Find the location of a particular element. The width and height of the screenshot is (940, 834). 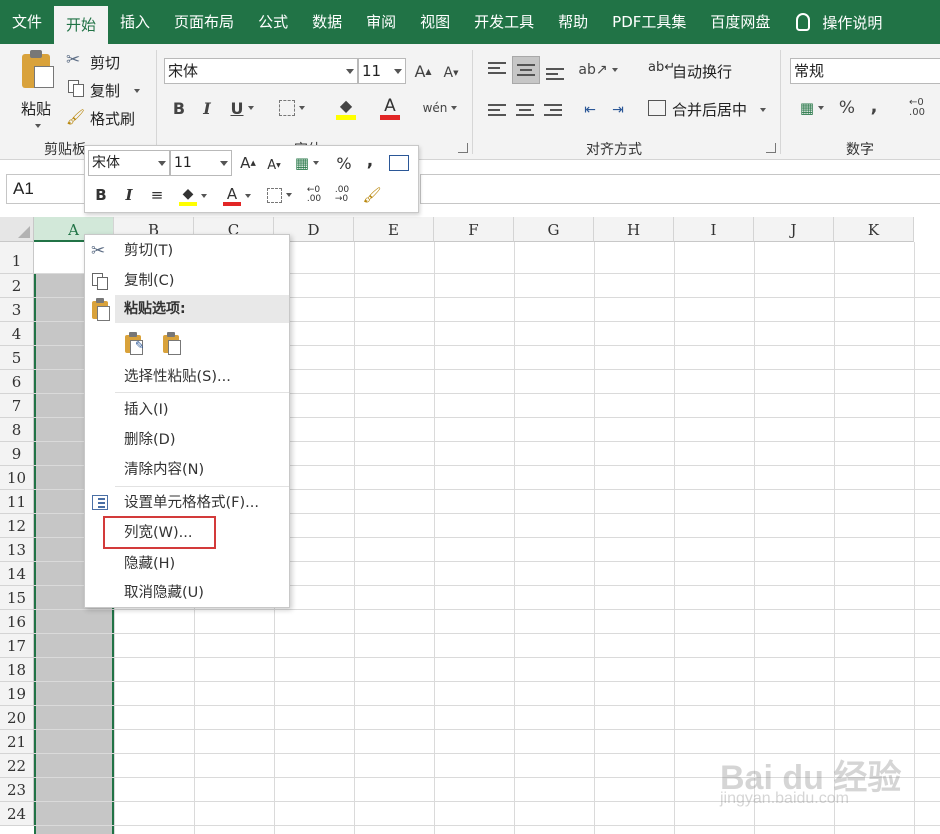

copy-button: 复制 is located at coordinates (106, 90).